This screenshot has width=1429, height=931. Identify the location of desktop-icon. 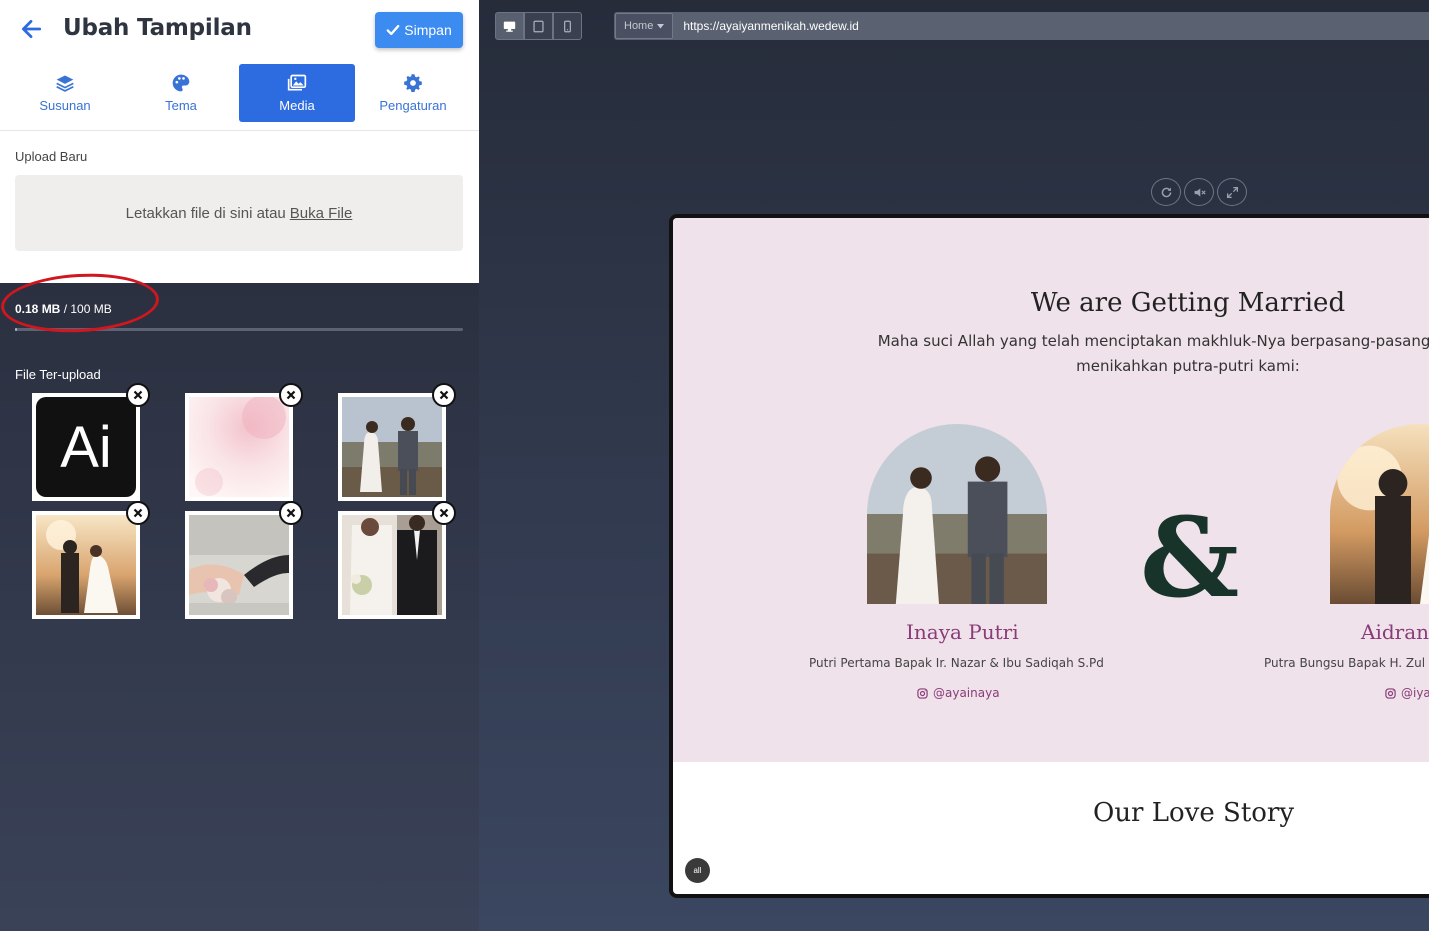
(509, 26).